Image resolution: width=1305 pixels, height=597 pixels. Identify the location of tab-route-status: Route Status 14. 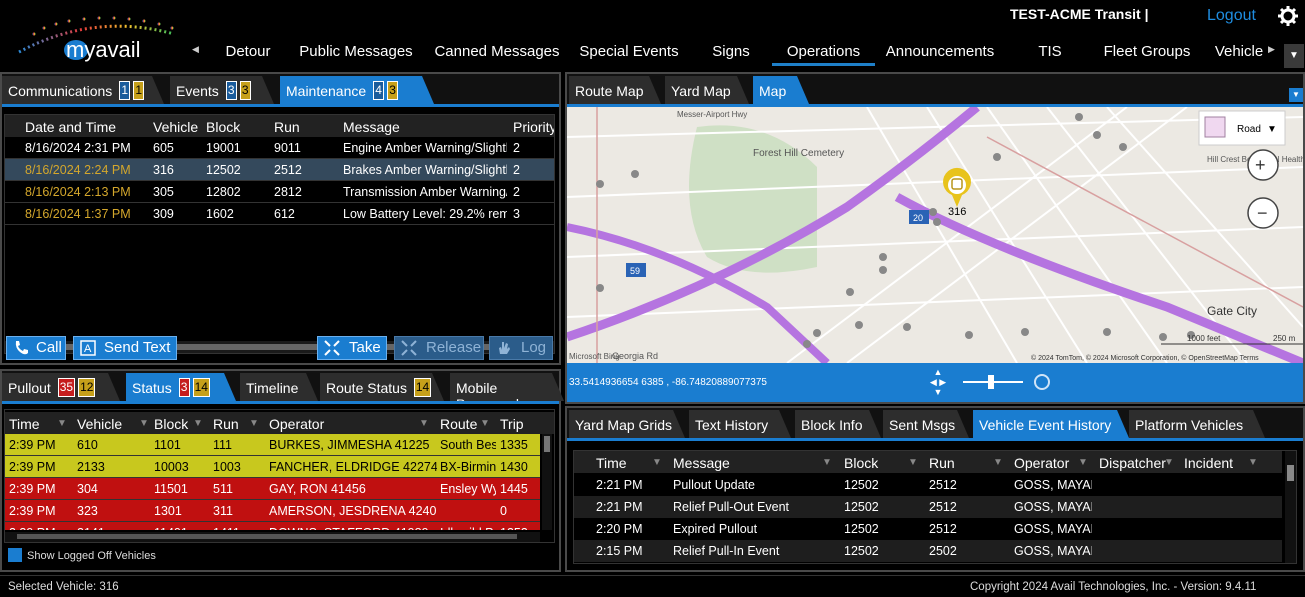
(382, 387).